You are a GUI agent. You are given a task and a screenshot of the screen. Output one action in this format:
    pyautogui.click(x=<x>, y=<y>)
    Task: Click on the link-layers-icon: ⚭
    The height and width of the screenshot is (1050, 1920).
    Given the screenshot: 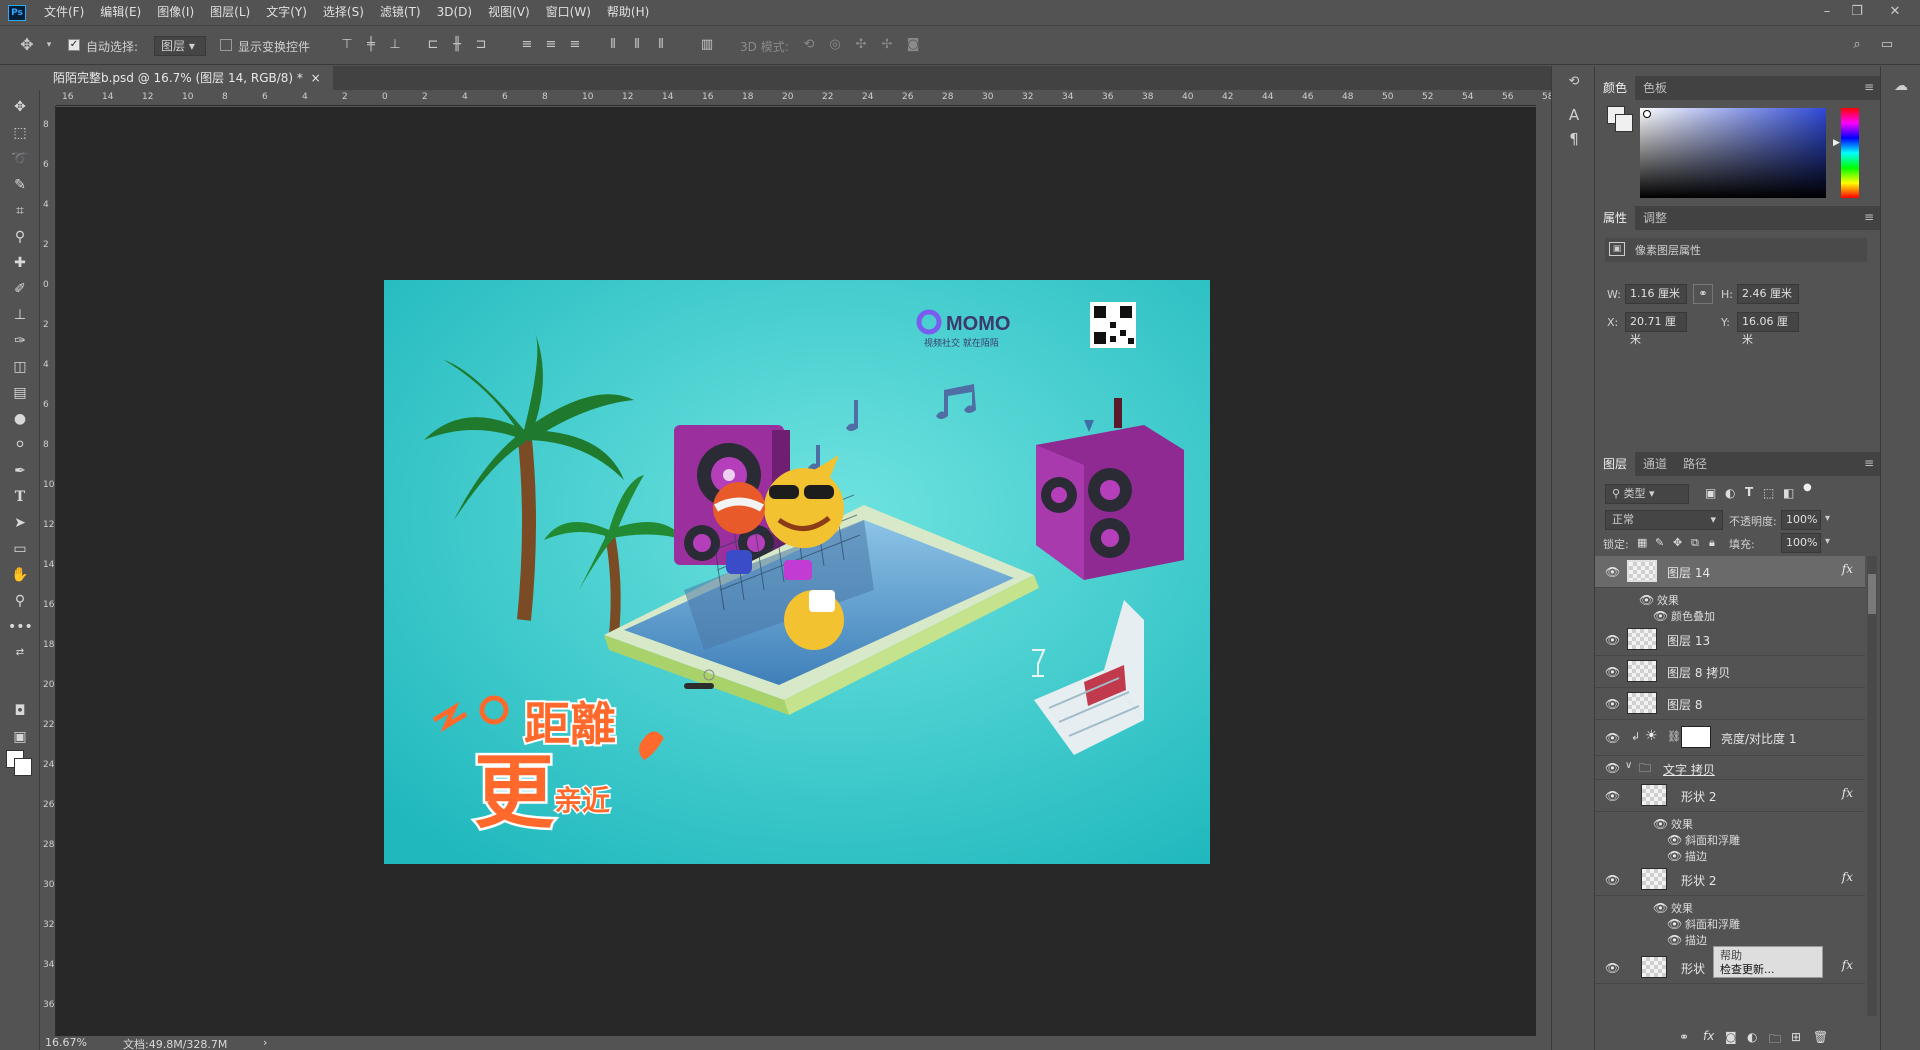 What is the action you would take?
    pyautogui.click(x=1684, y=1037)
    